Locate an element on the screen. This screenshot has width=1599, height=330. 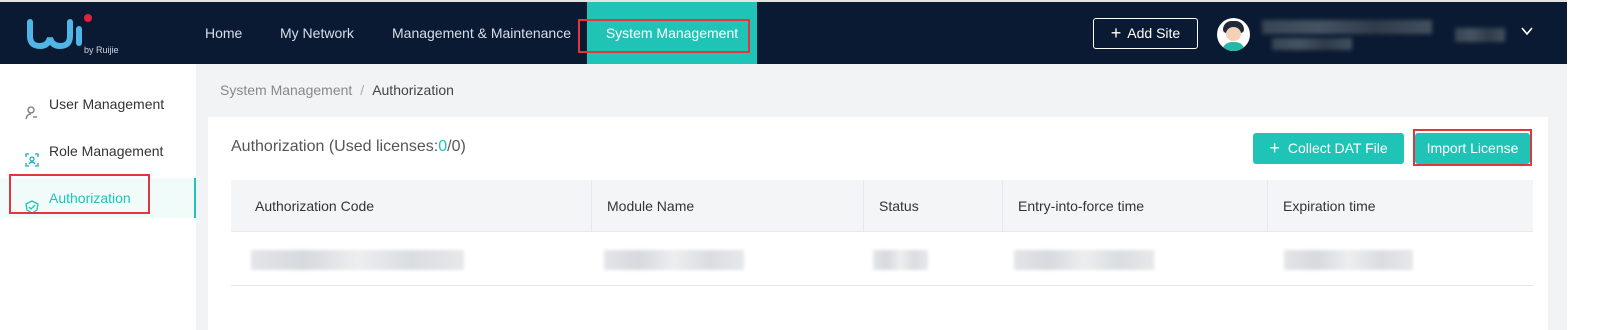
used-licenses-count: 0 is located at coordinates (443, 146).